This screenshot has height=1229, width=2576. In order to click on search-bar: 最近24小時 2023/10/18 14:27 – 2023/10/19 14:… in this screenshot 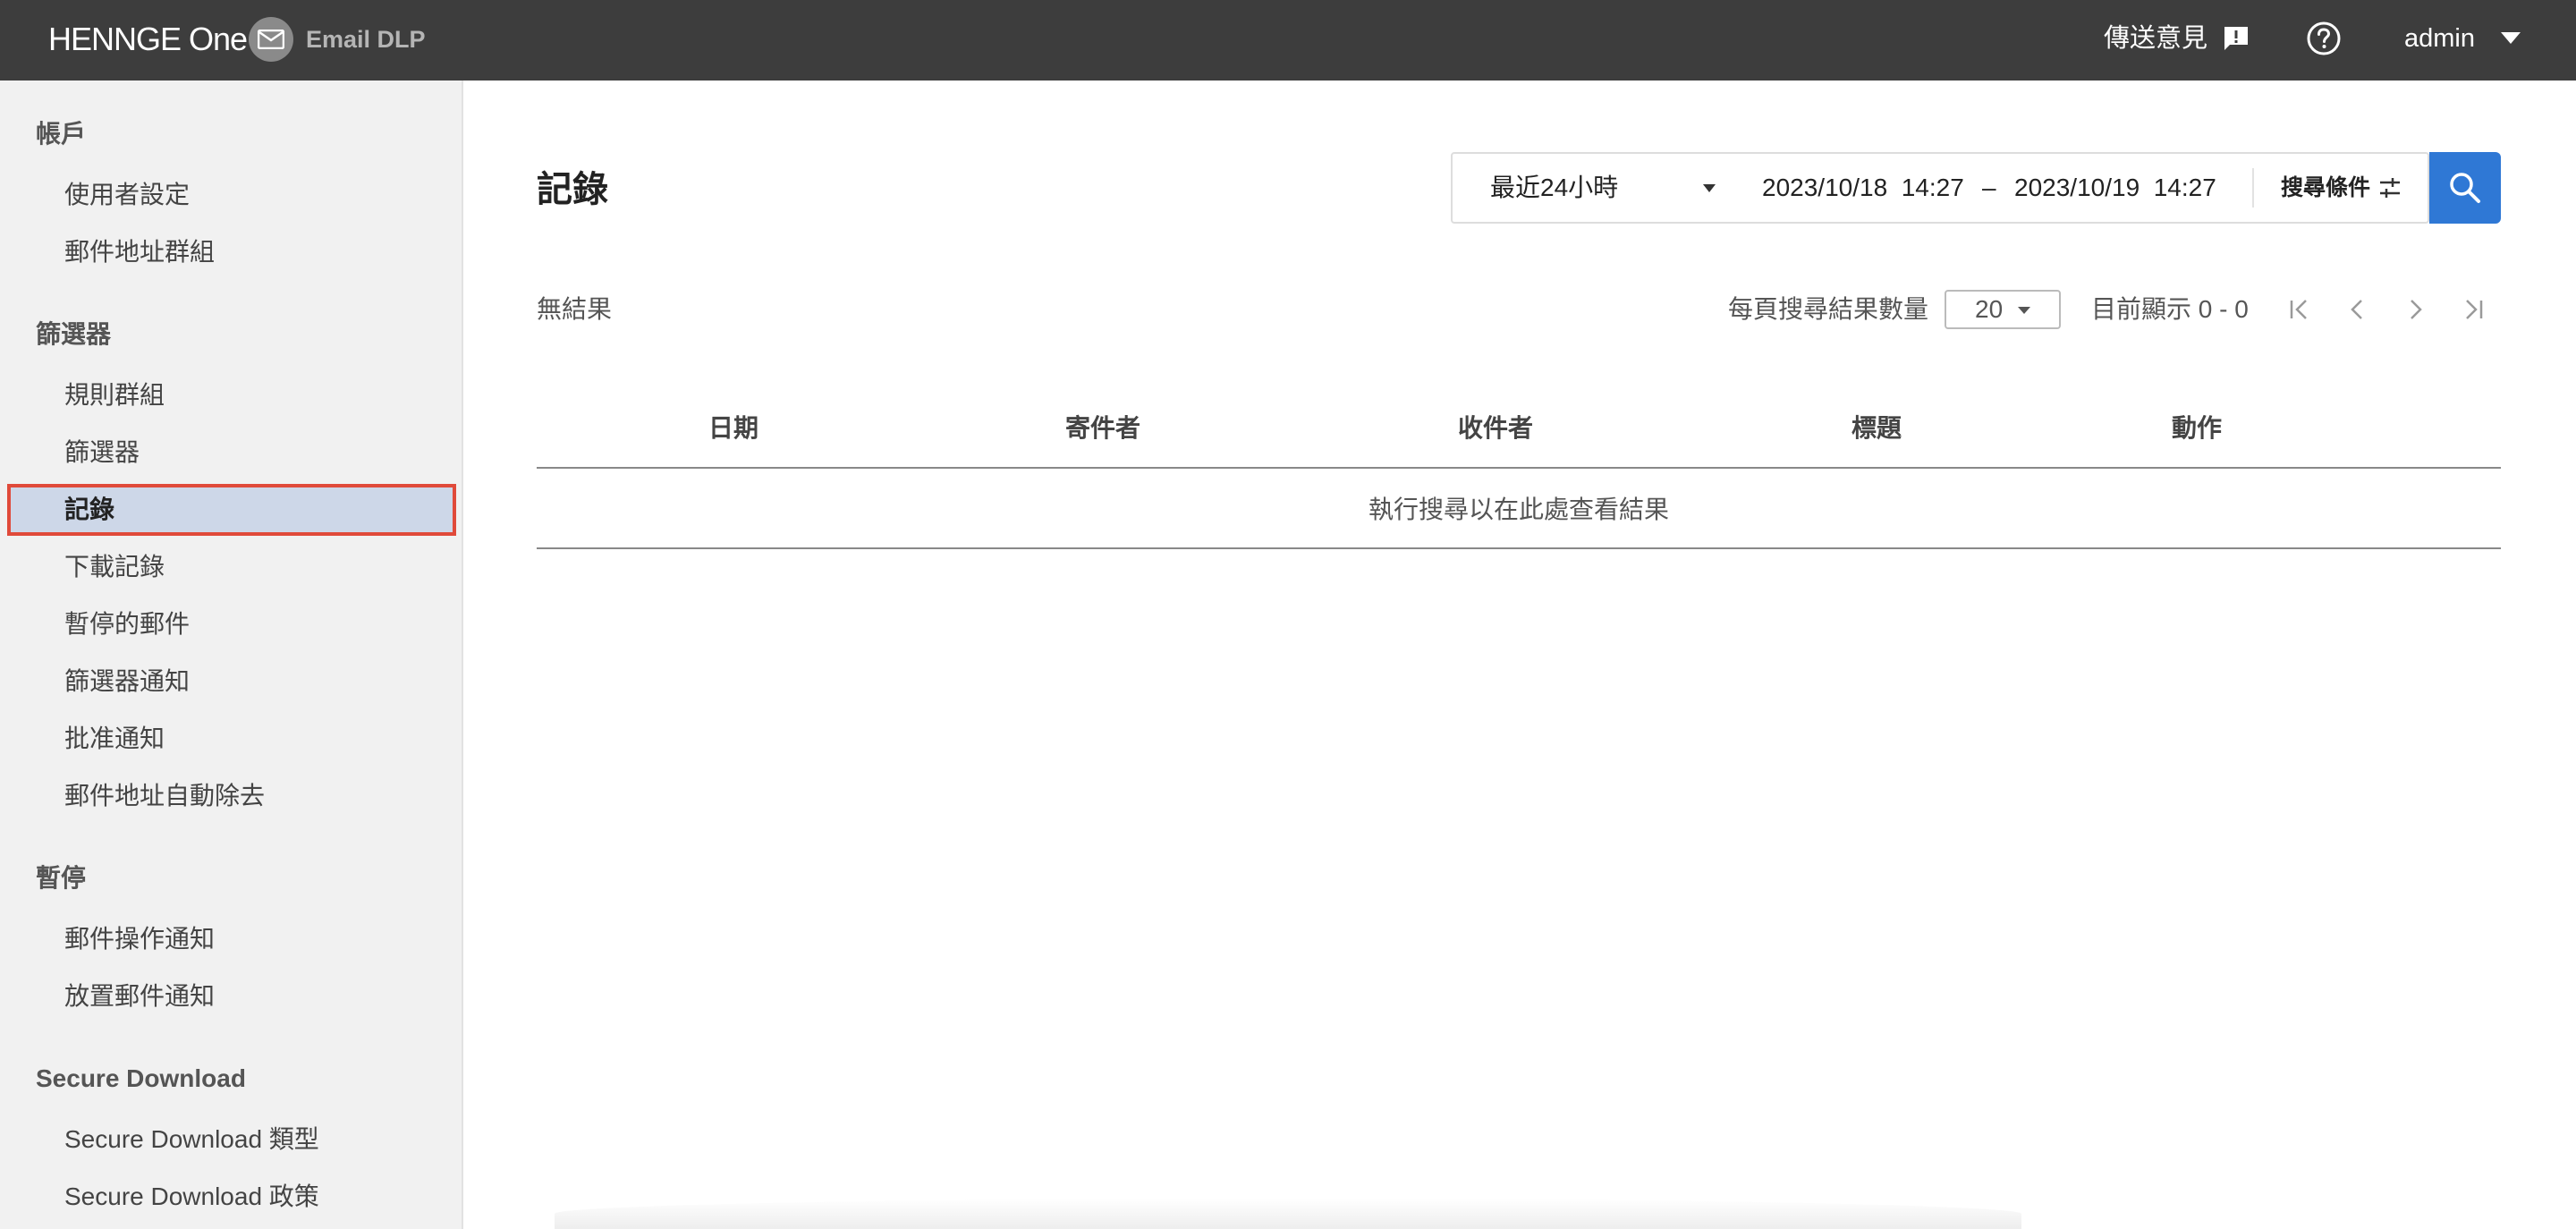, I will do `click(1940, 188)`.